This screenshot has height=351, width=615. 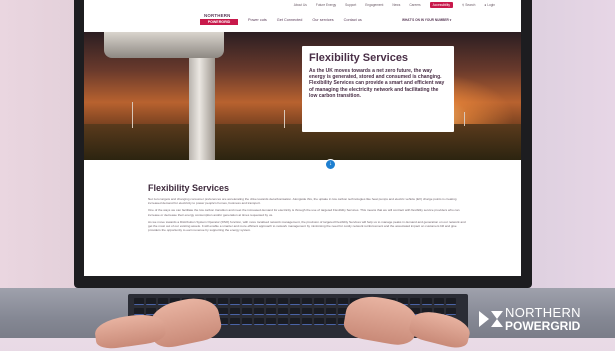 I want to click on accessibility-button: Accessibility, so click(x=441, y=5).